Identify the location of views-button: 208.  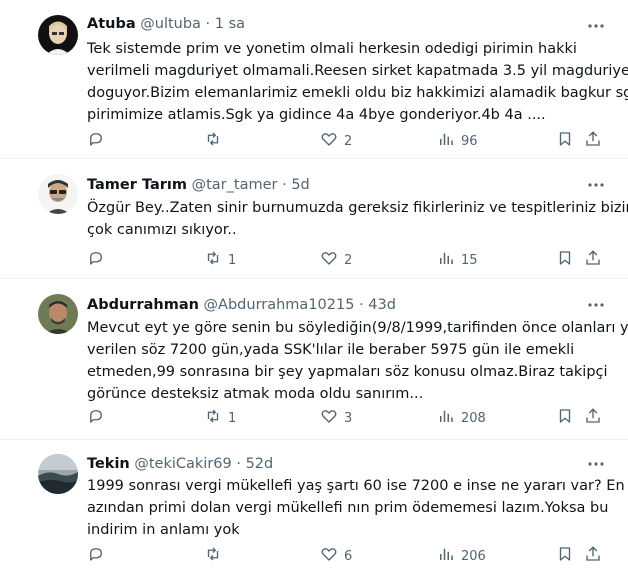
(461, 418).